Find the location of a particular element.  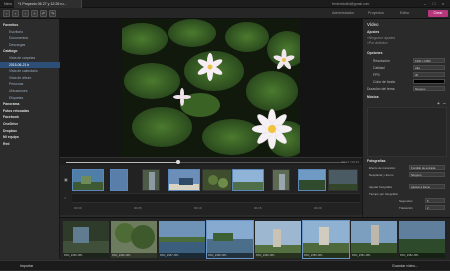

ajustes-option: «Ninguno» ajustes is located at coordinates (381, 38).